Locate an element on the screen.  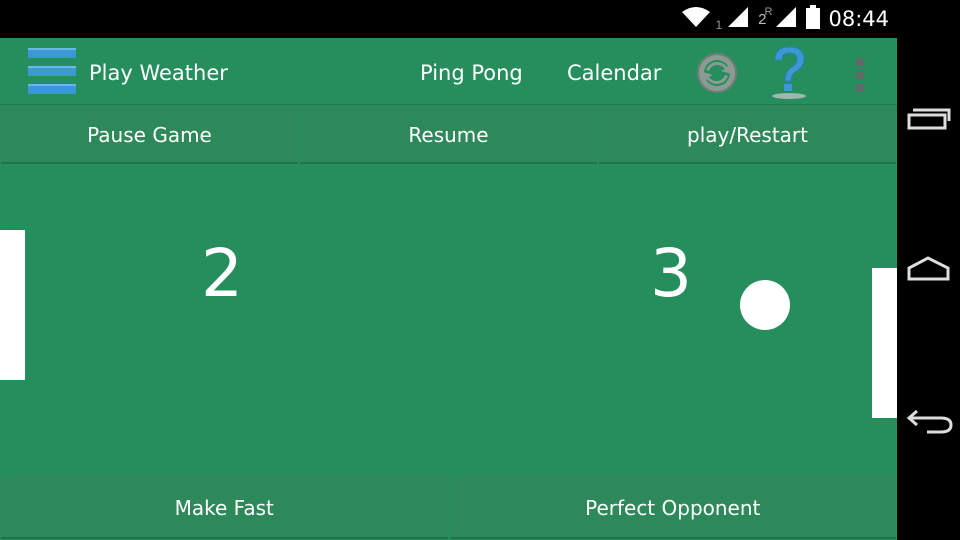
left-score: 2 is located at coordinates (222, 273).